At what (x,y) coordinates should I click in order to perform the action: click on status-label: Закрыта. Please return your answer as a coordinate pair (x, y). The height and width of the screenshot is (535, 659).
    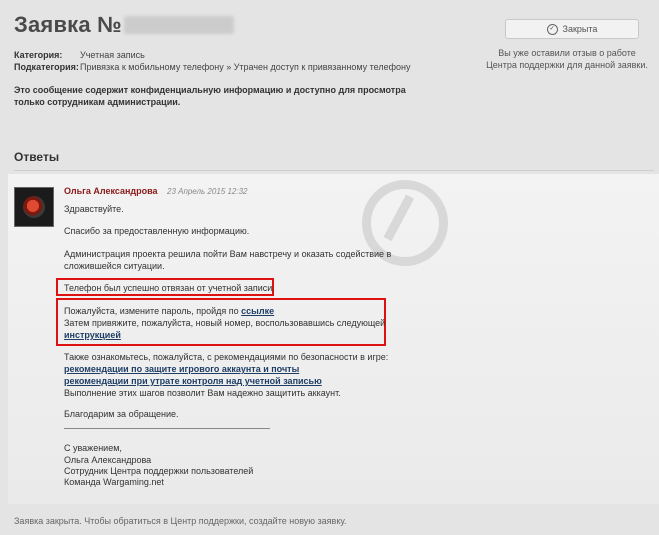
    Looking at the image, I should click on (580, 29).